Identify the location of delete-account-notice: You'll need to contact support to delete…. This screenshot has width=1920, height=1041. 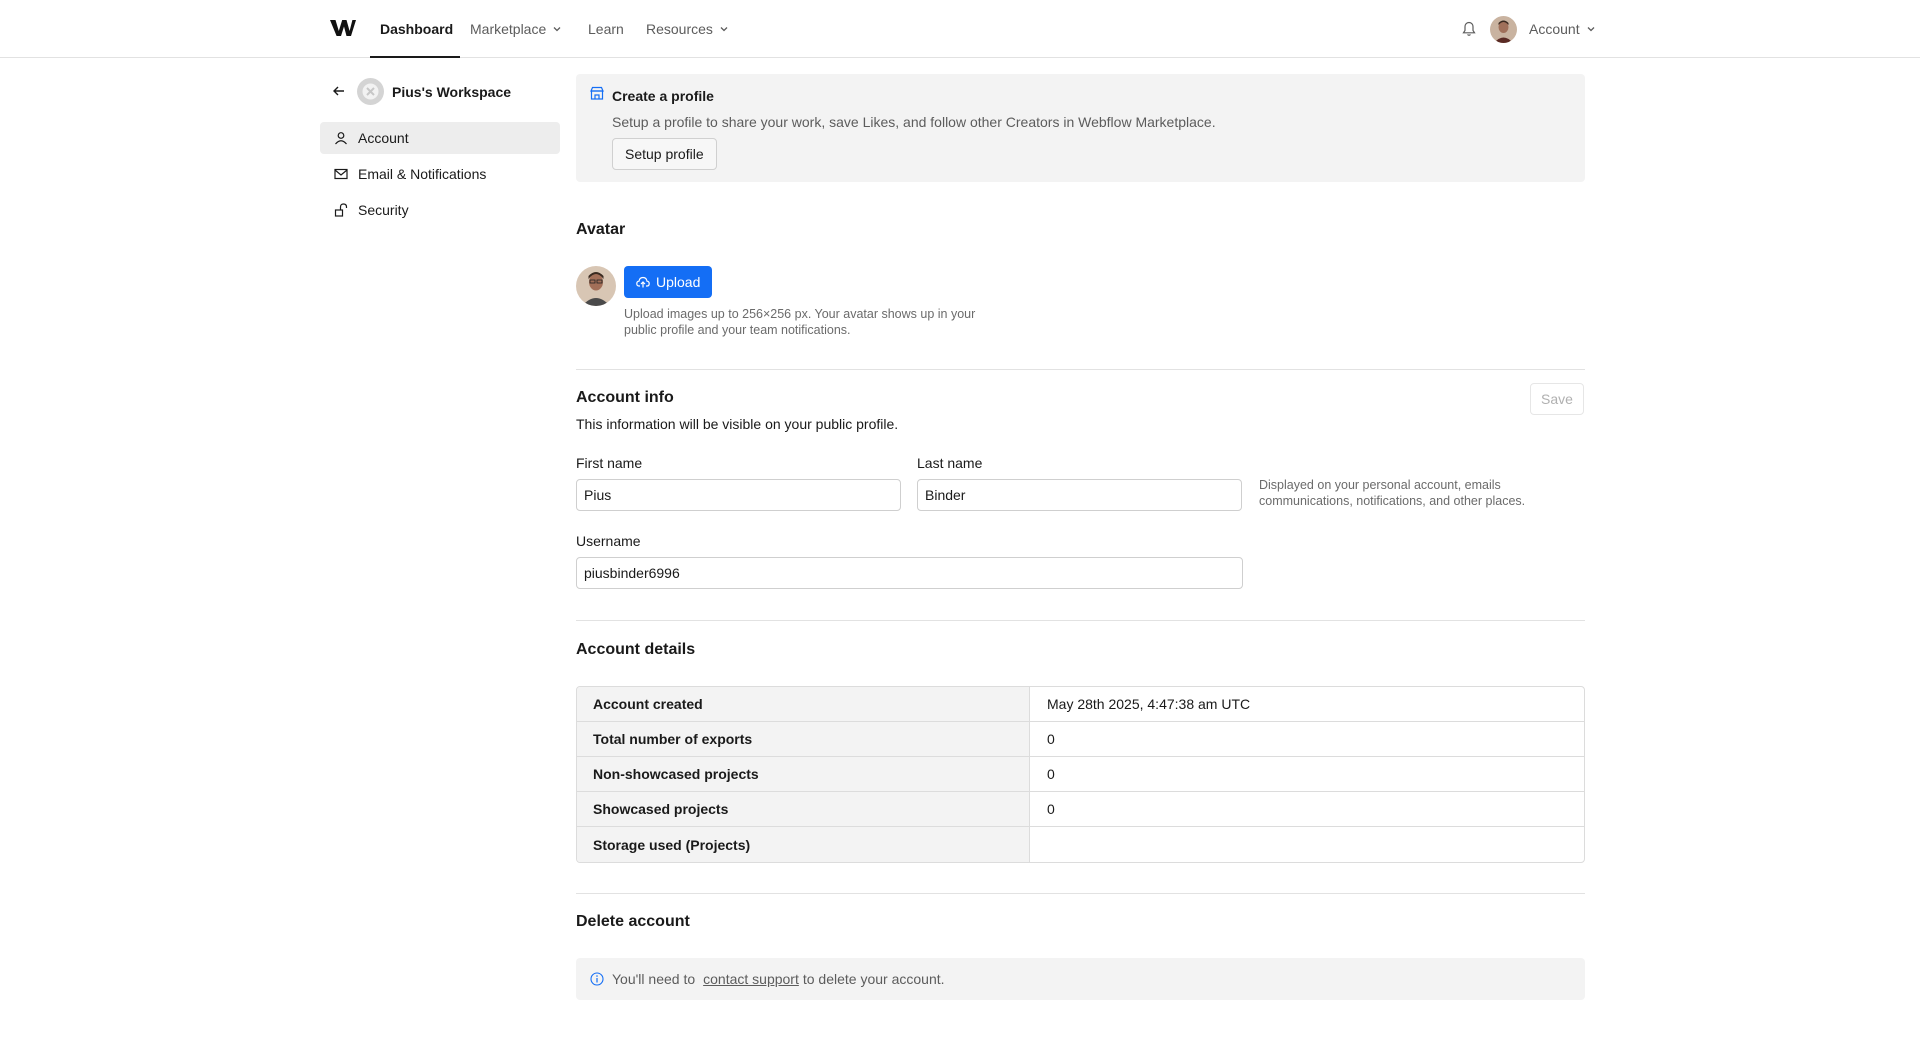
(1080, 979).